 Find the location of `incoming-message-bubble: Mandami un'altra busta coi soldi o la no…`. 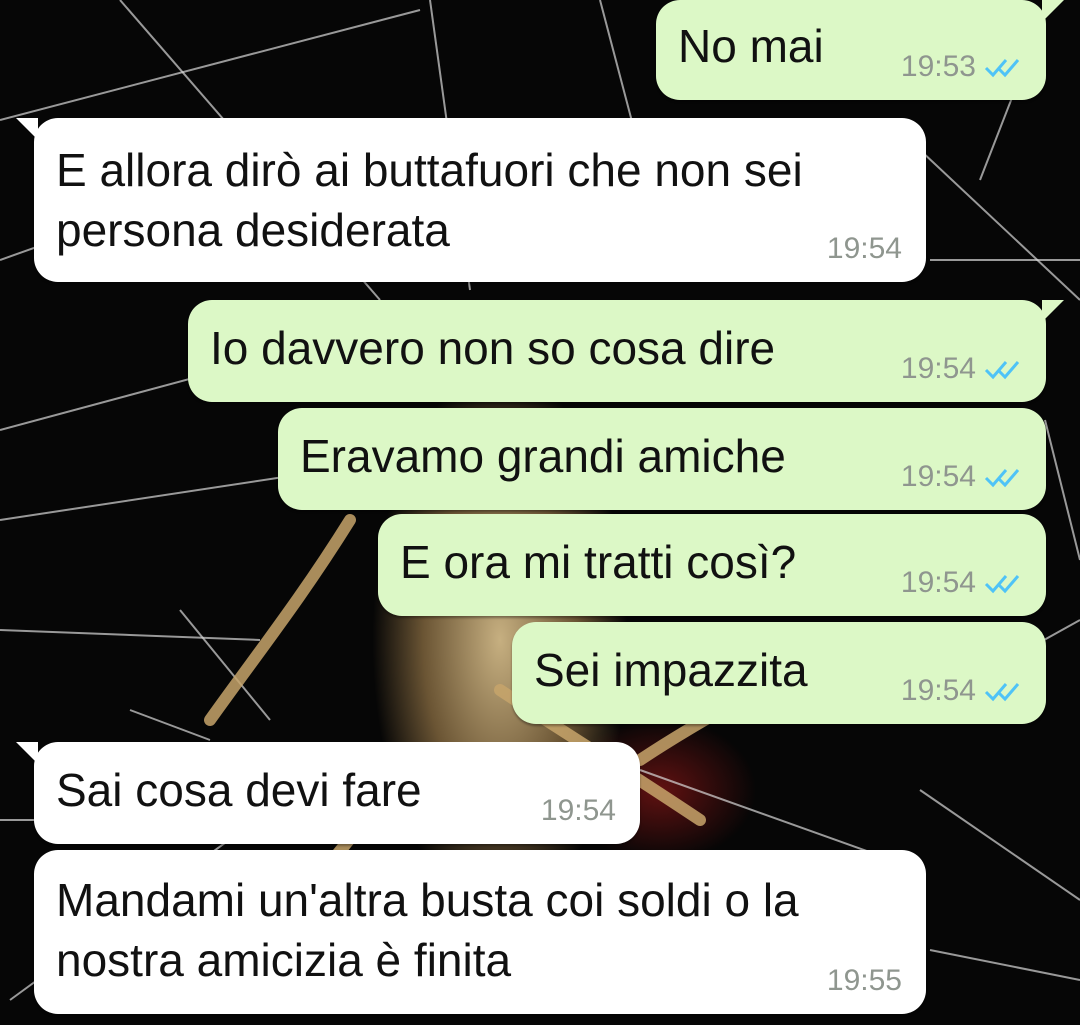

incoming-message-bubble: Mandami un'altra busta coi soldi o la no… is located at coordinates (480, 932).